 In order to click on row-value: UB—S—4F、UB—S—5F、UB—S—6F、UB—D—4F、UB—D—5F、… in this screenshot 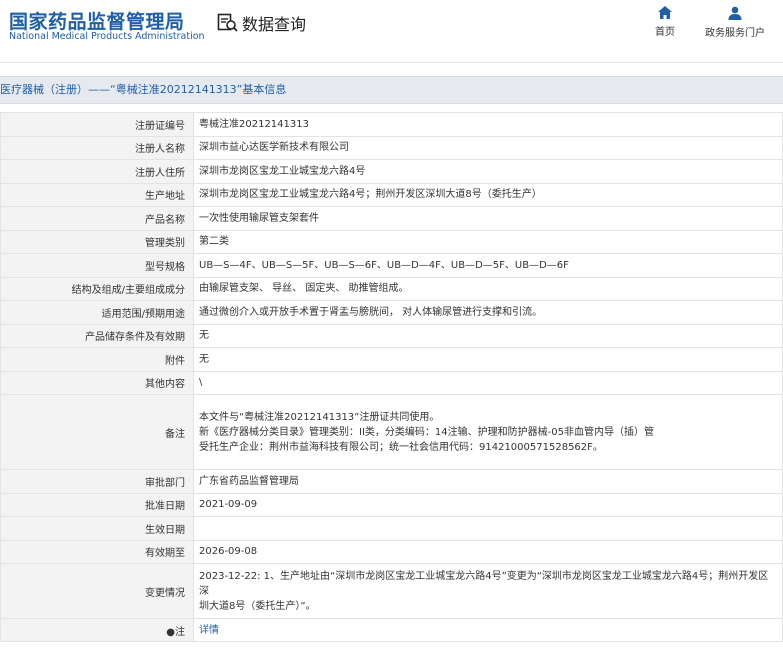, I will do `click(488, 265)`.